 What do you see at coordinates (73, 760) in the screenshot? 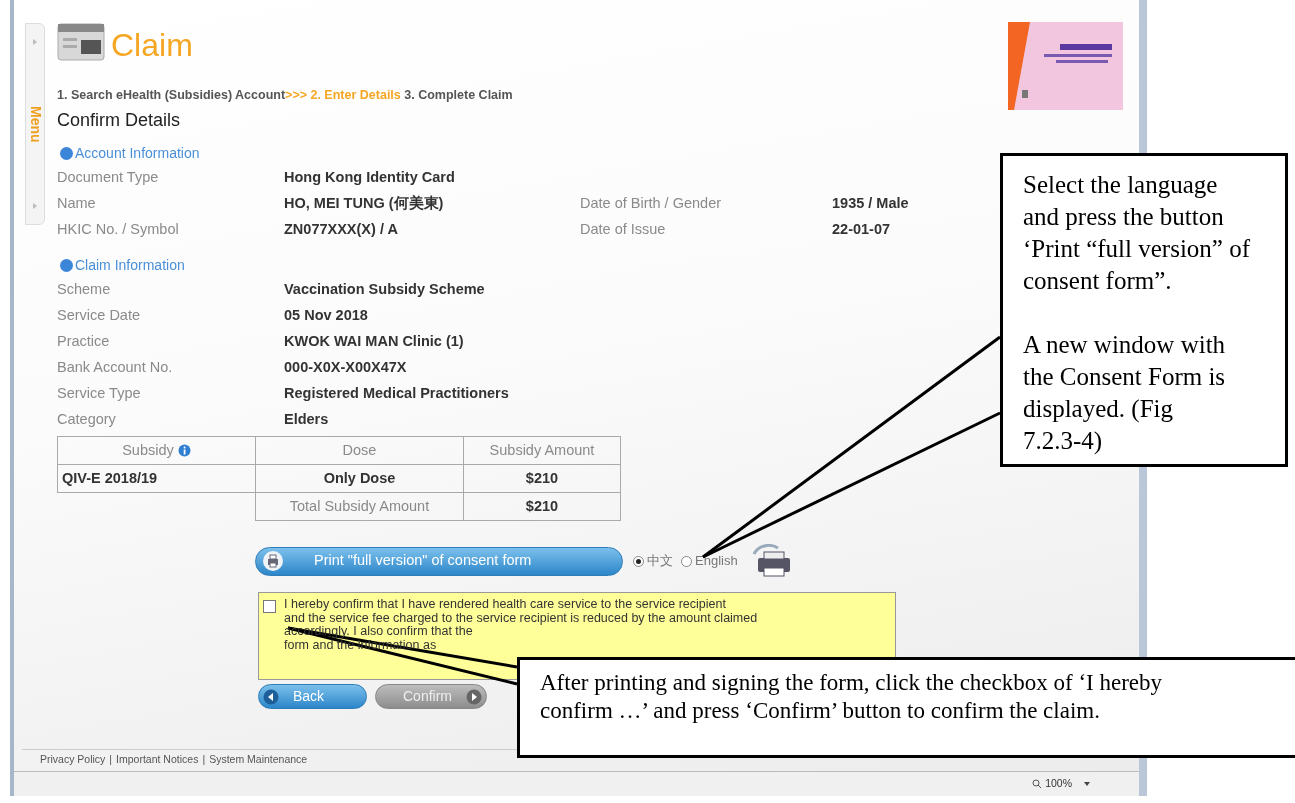
I see `footer-link: Privacy Policy` at bounding box center [73, 760].